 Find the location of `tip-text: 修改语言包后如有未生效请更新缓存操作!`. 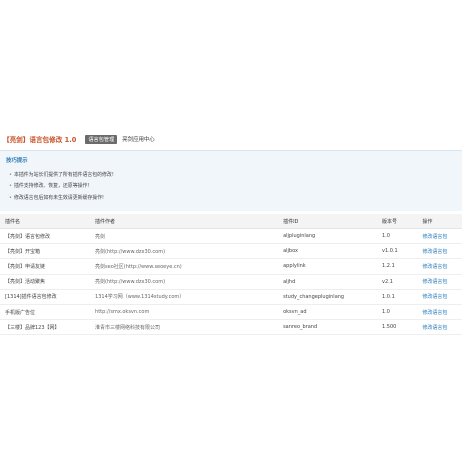

tip-text: 修改语言包后如有未生效请更新缓存操作! is located at coordinates (59, 198).